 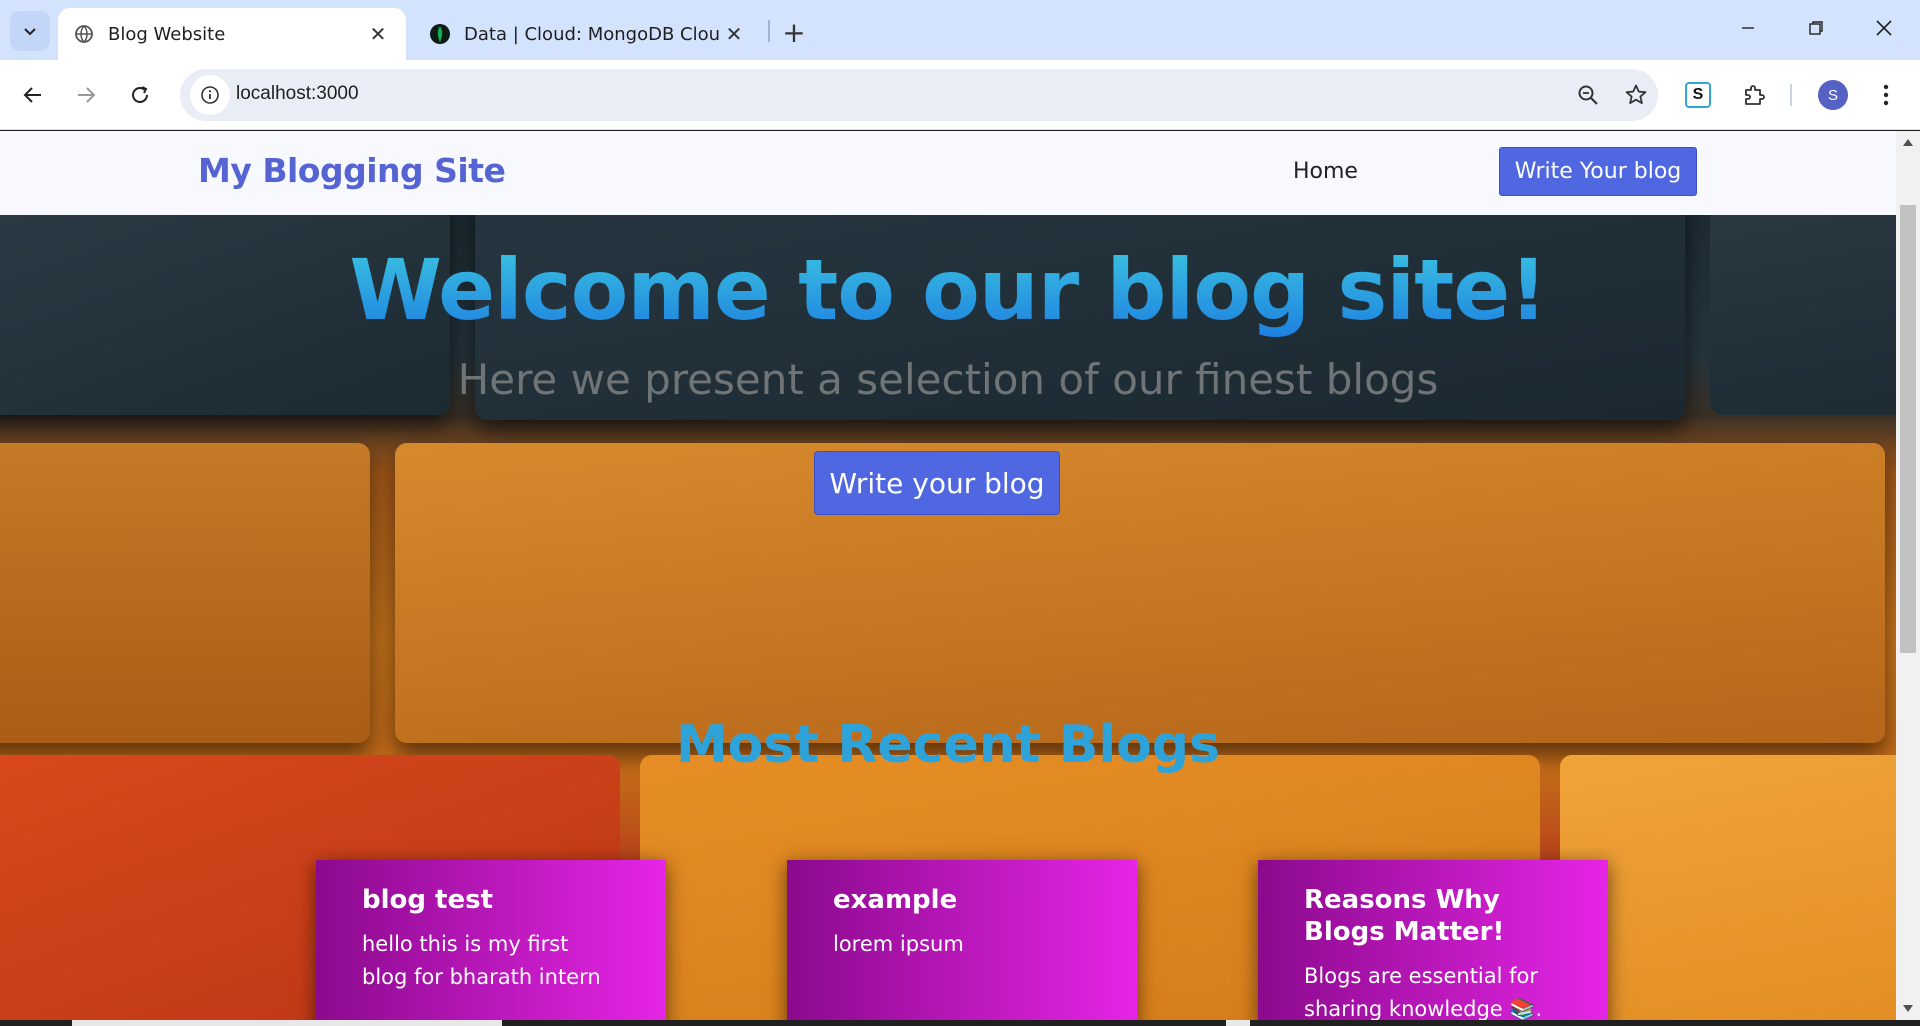 I want to click on restore-button, so click(x=1816, y=28).